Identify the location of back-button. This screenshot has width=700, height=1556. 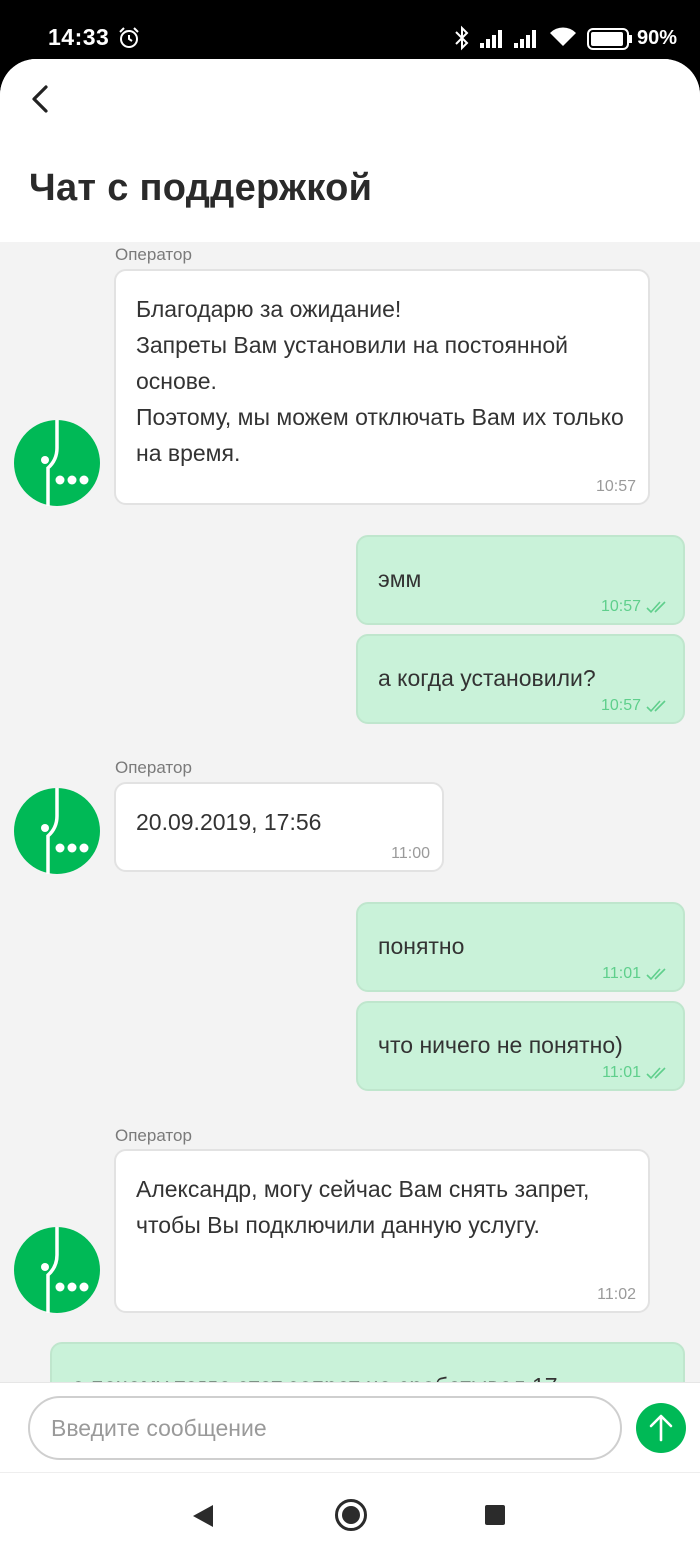
(40, 99).